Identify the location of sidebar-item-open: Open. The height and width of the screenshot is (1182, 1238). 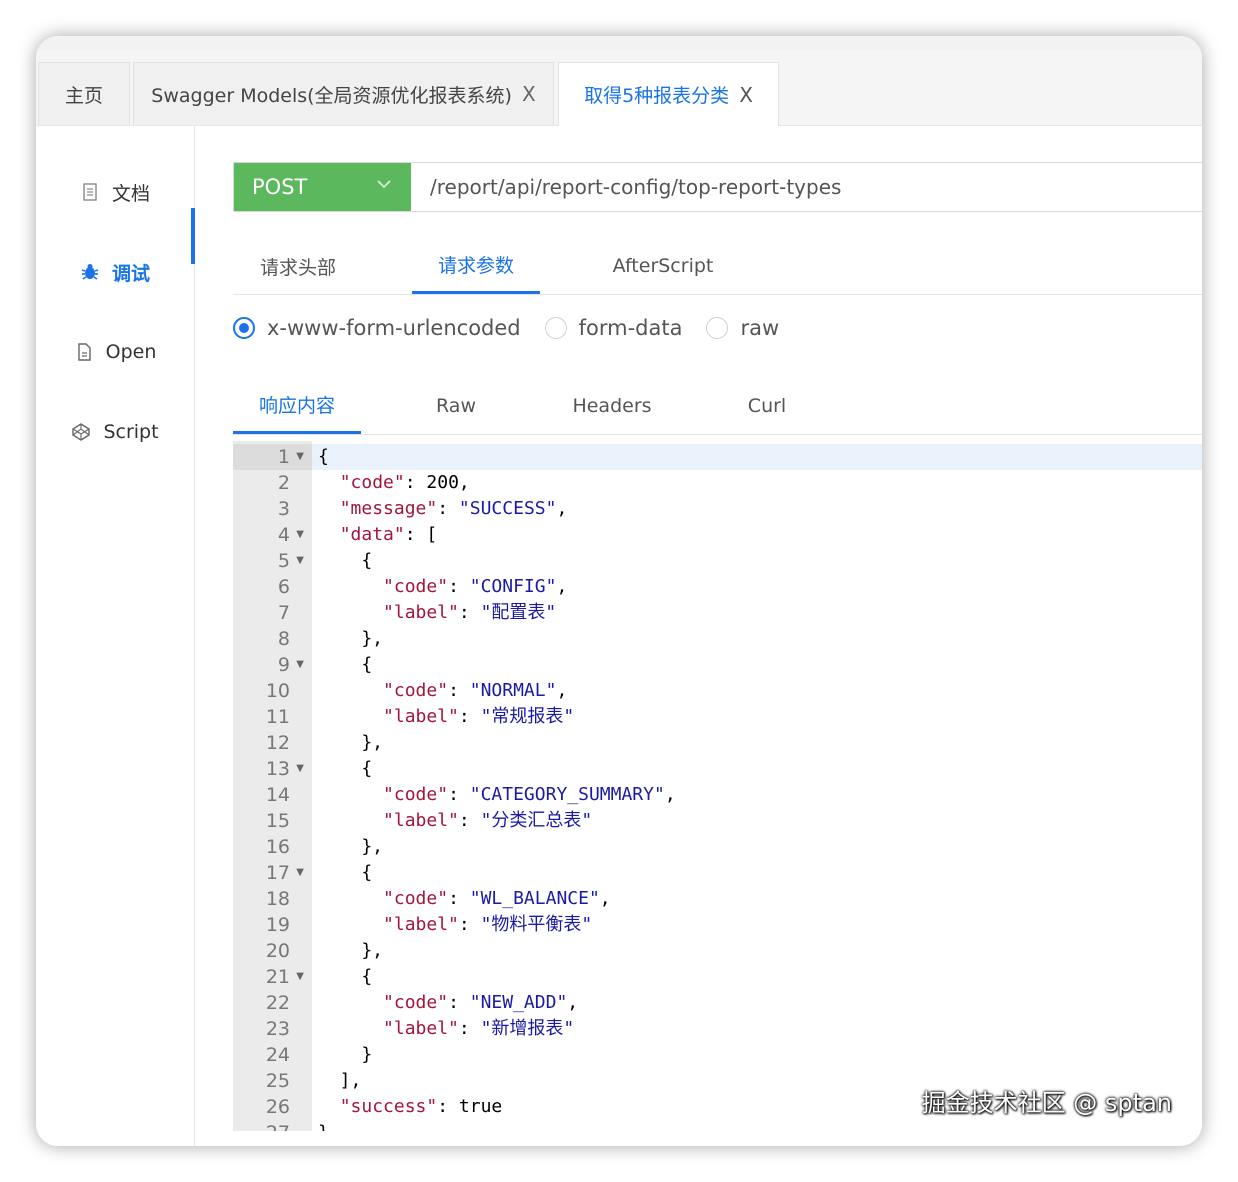
(115, 352).